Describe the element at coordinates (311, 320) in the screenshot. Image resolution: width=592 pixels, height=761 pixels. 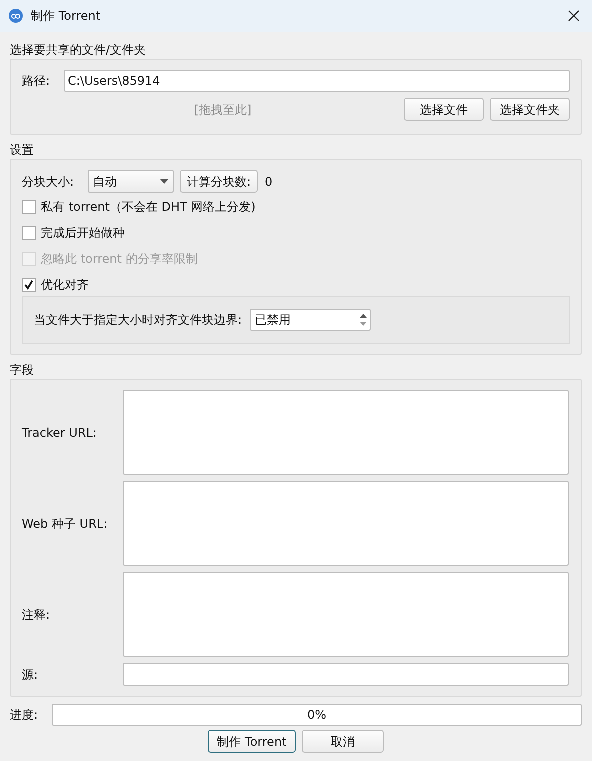
I see `spin-box: 已禁用` at that location.